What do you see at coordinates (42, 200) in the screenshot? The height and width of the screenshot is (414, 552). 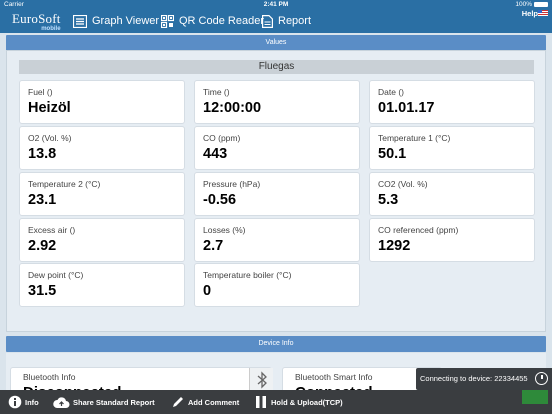 I see `value-card-value: 23.1` at bounding box center [42, 200].